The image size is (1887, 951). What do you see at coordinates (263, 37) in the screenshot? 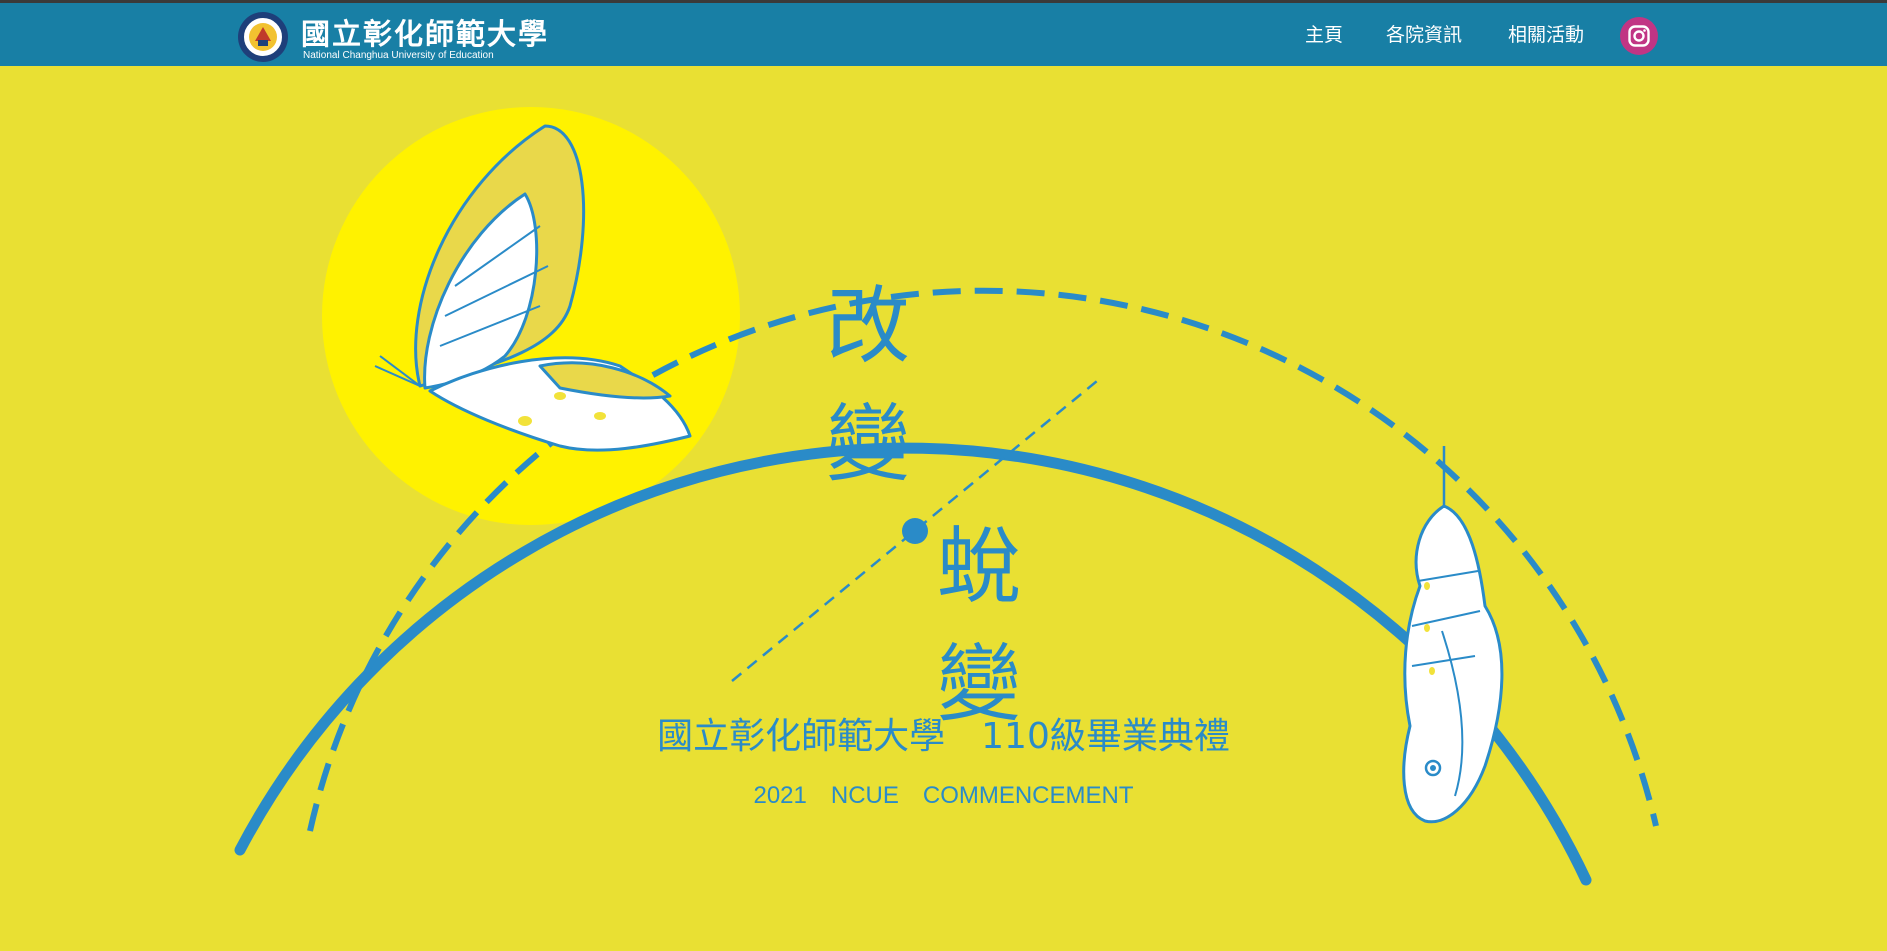
I see `university-seal-icon` at bounding box center [263, 37].